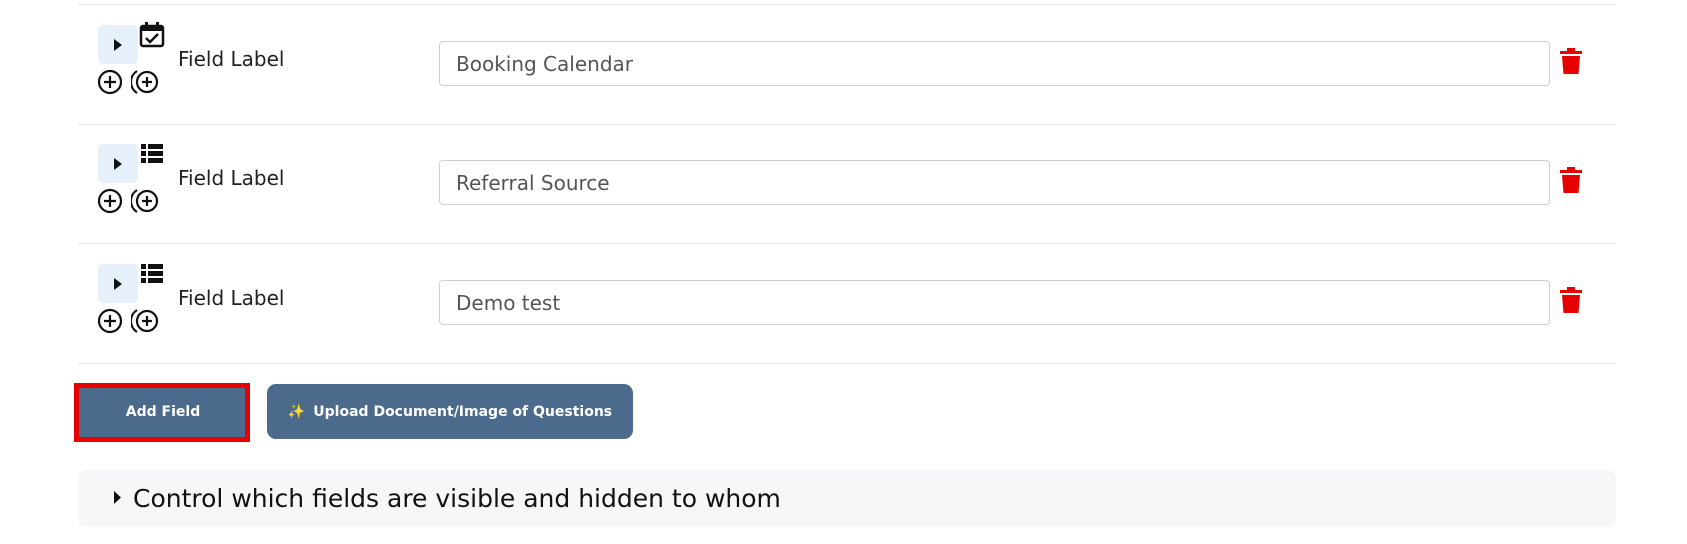 The image size is (1687, 544). I want to click on calendar-check-icon, so click(152, 35).